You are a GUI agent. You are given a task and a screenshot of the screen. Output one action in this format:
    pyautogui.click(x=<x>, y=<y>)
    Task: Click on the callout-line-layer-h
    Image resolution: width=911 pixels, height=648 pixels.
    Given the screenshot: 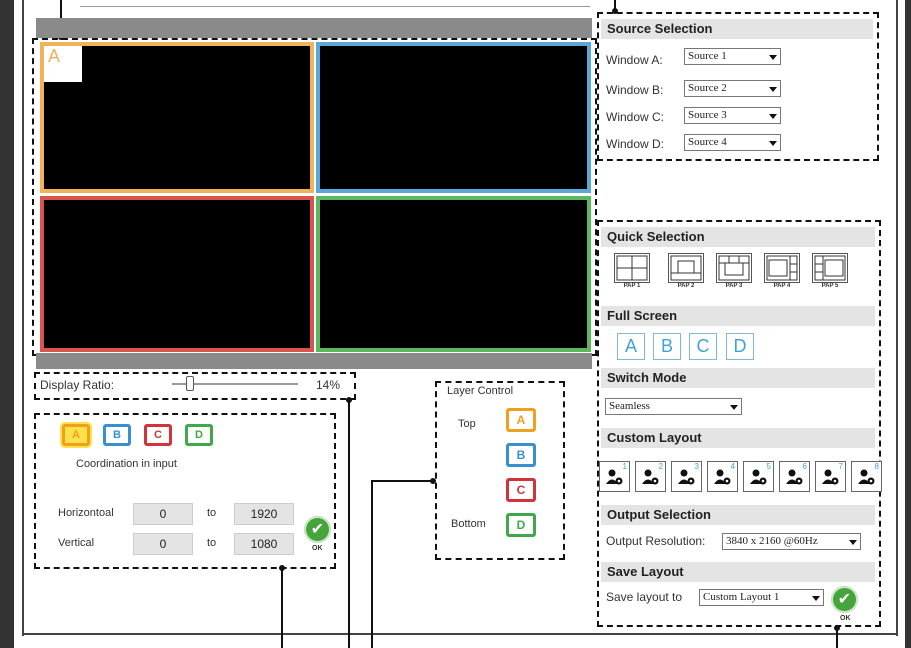 What is the action you would take?
    pyautogui.click(x=402, y=481)
    